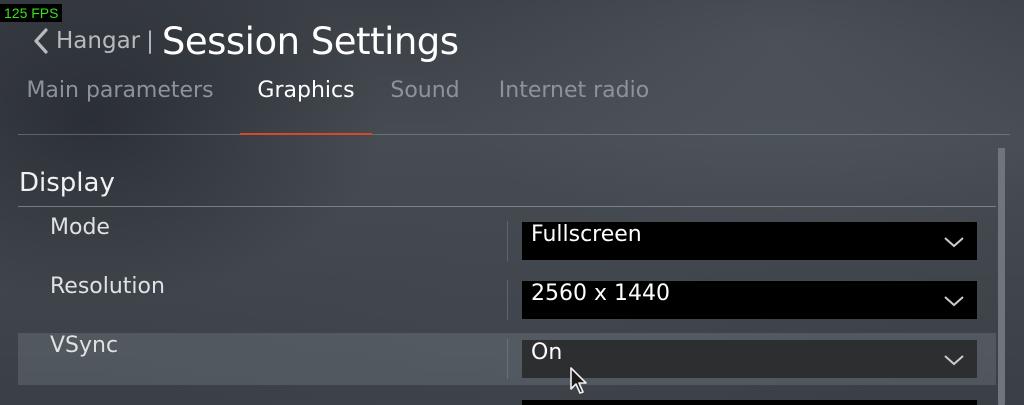 This screenshot has height=405, width=1024. What do you see at coordinates (749, 241) in the screenshot?
I see `mode-select: Fullscreen` at bounding box center [749, 241].